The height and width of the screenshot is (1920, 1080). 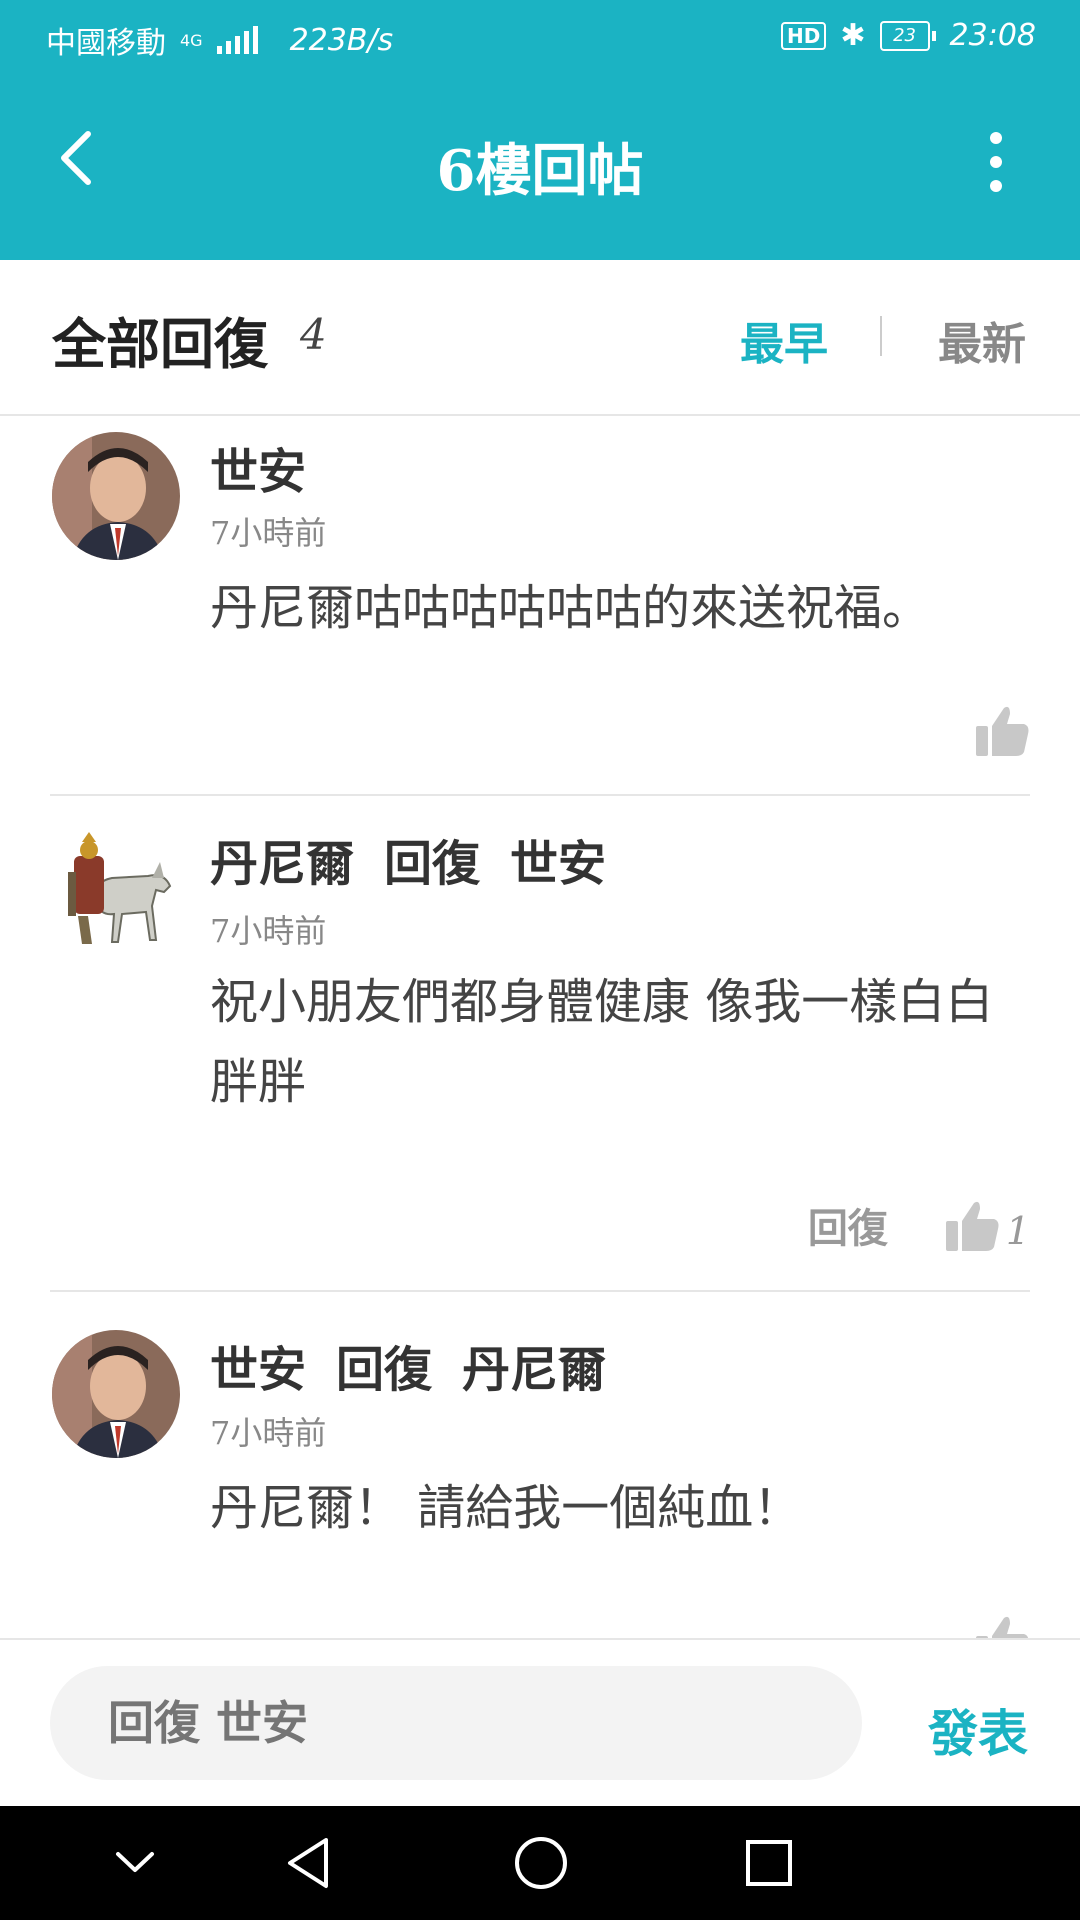 What do you see at coordinates (160, 344) in the screenshot?
I see `all-replies-heading: 全部回復` at bounding box center [160, 344].